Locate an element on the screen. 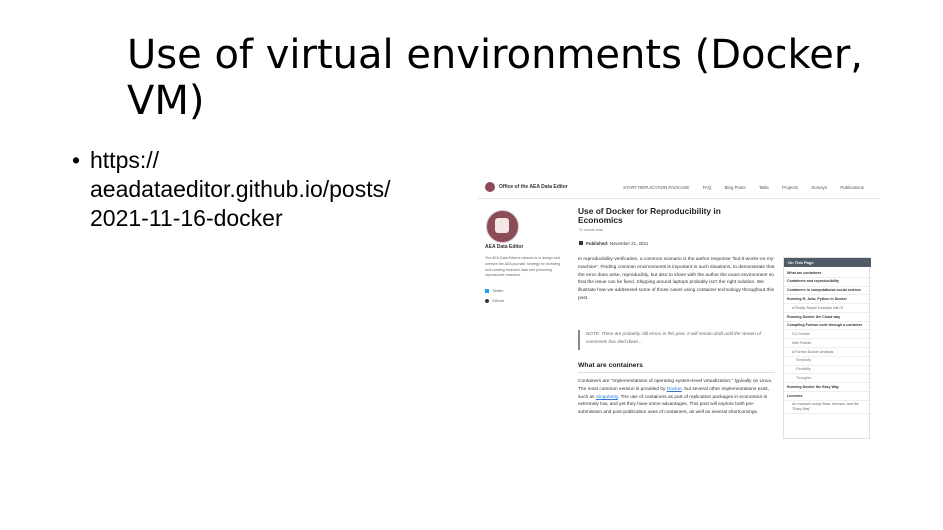 This screenshot has height=530, width=943. url-line-3: 2021-11-16-docker is located at coordinates (186, 218).